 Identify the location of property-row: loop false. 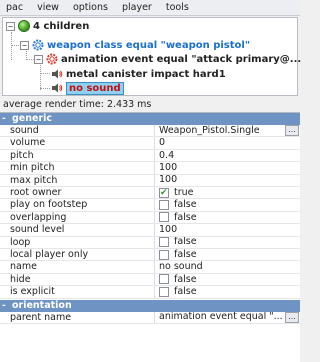
(150, 242).